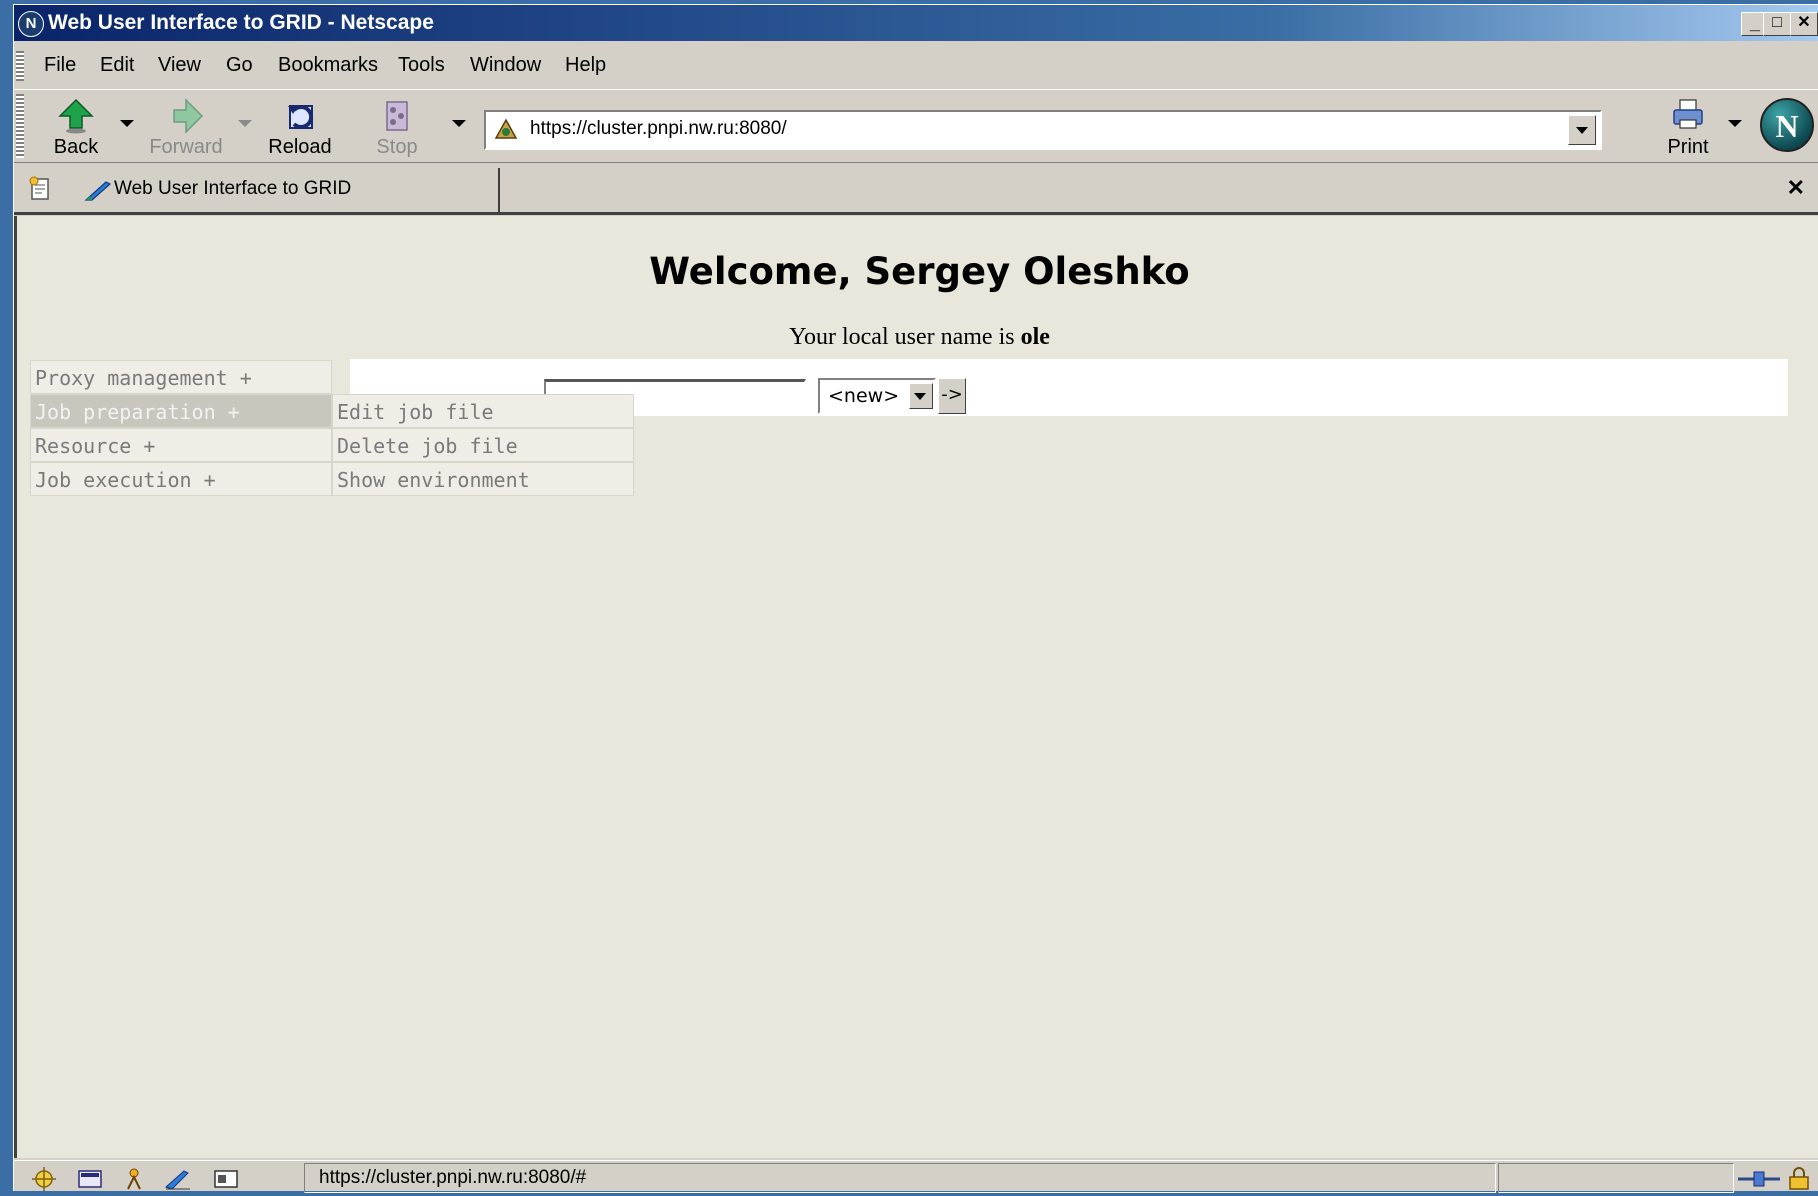 The height and width of the screenshot is (1196, 1818). What do you see at coordinates (397, 116) in the screenshot?
I see `stop-icon` at bounding box center [397, 116].